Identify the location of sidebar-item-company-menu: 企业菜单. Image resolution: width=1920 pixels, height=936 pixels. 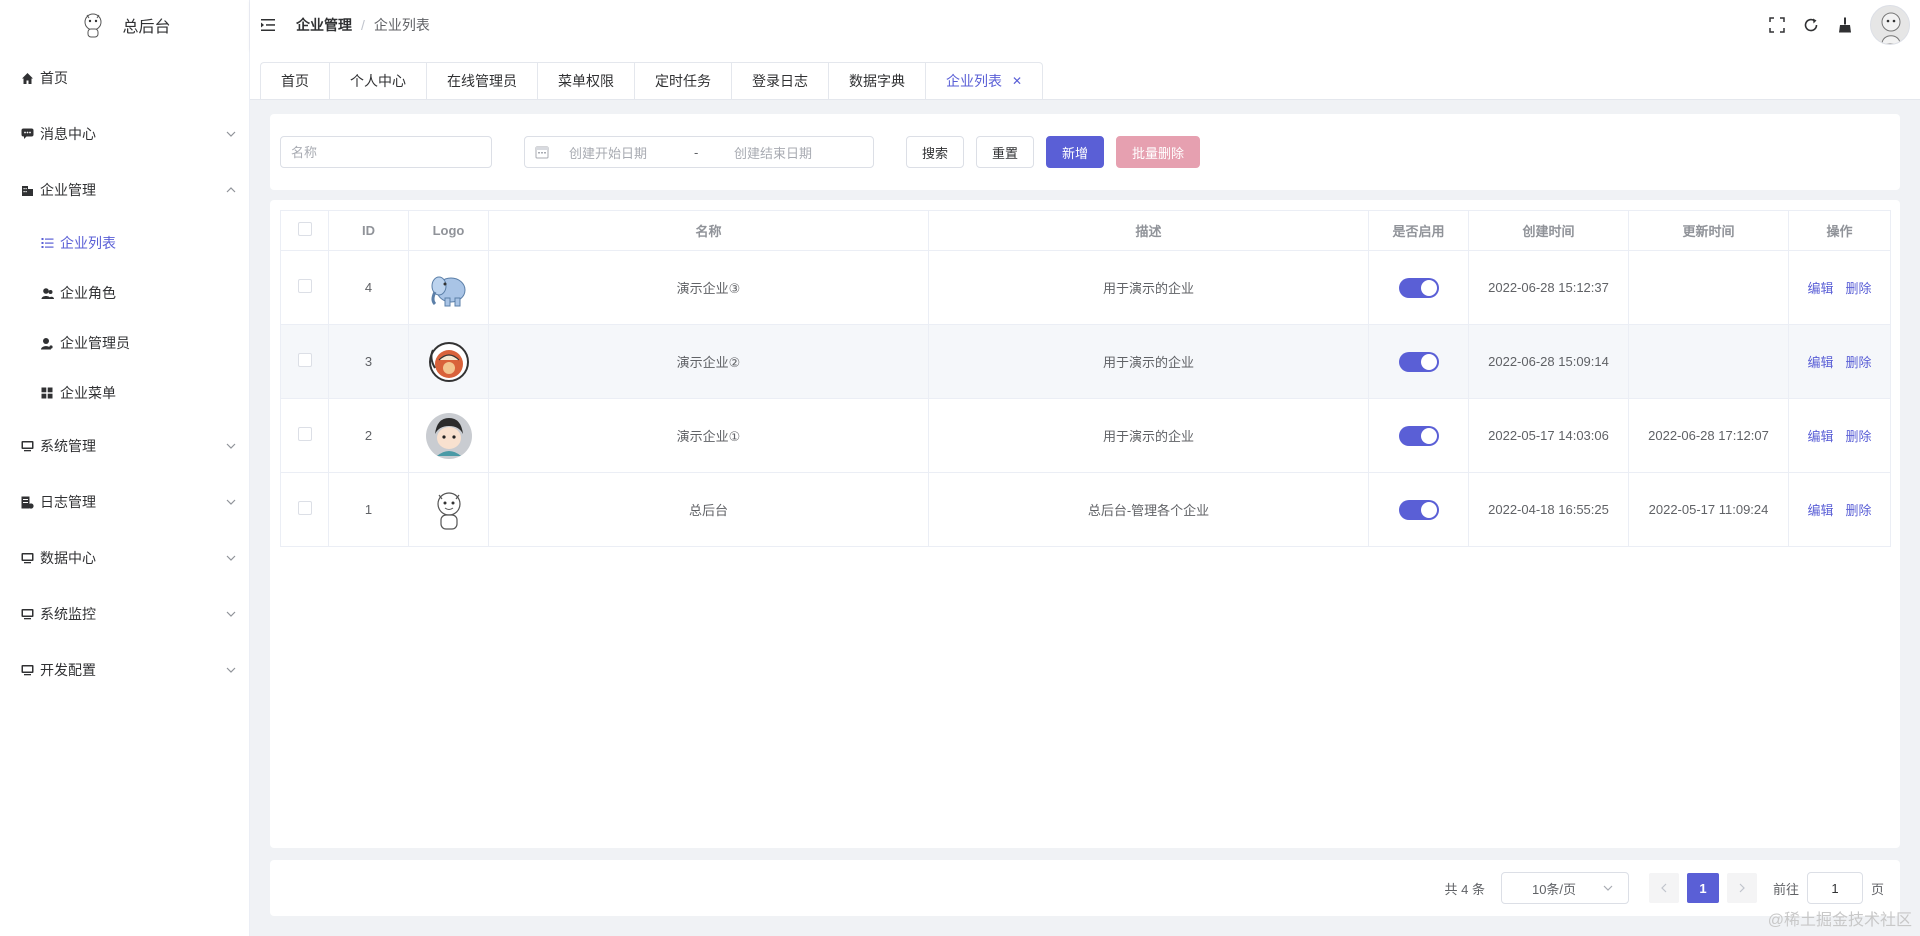
(124, 393).